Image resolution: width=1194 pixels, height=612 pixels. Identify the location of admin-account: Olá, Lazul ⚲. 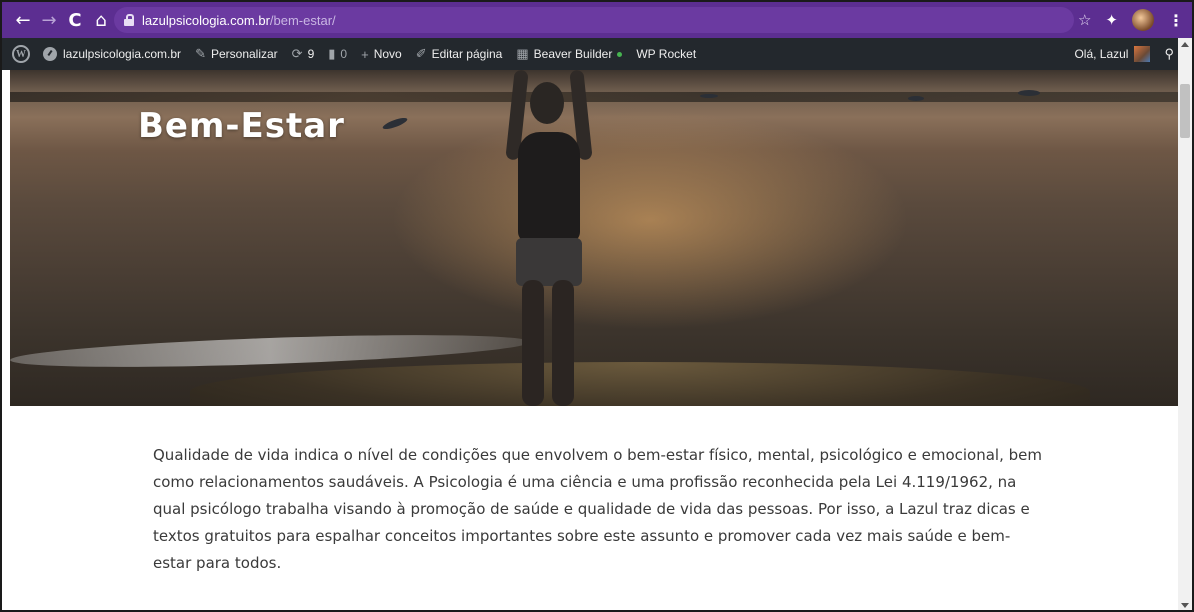
(1124, 54).